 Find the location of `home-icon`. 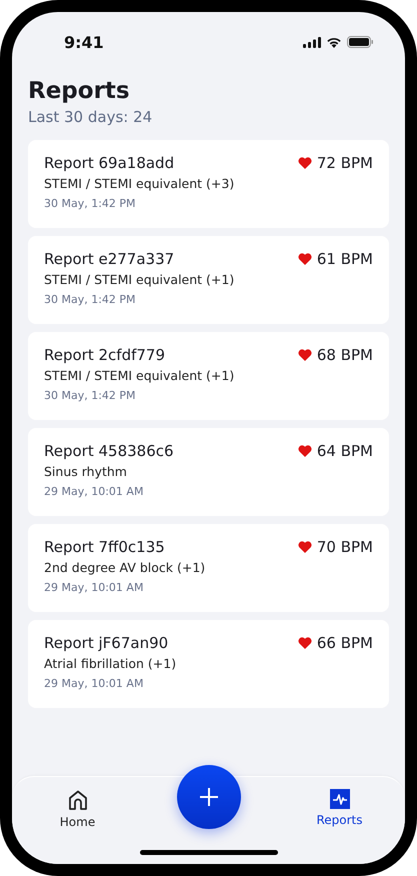

home-icon is located at coordinates (77, 800).